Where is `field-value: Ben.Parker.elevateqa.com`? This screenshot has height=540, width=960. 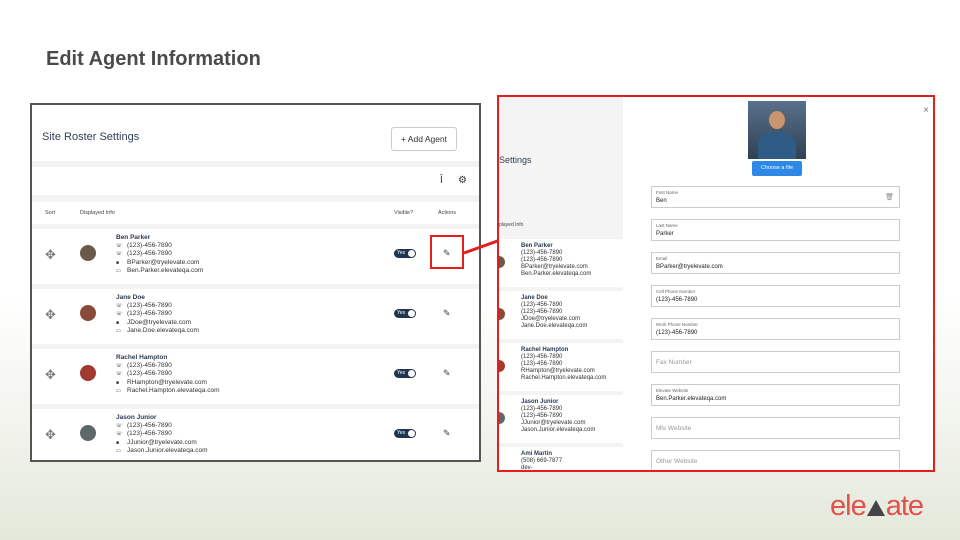 field-value: Ben.Parker.elevateqa.com is located at coordinates (691, 399).